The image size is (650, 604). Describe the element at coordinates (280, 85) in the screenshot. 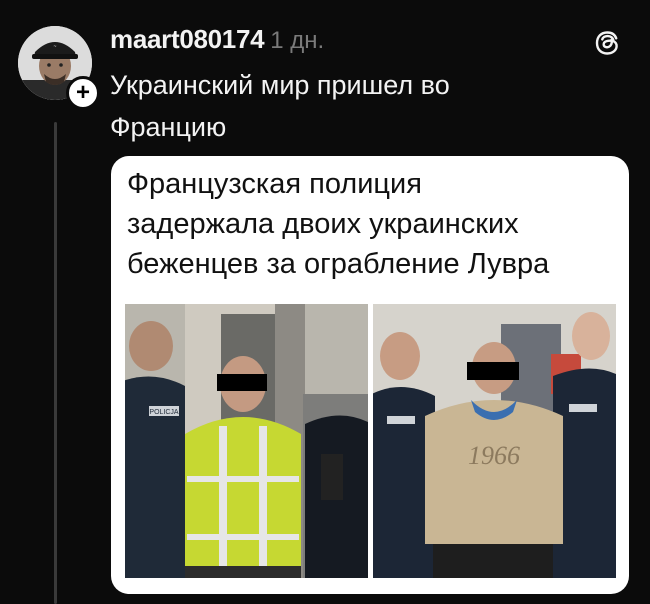

I see `post-text-line: Украинский мир пришел во` at that location.